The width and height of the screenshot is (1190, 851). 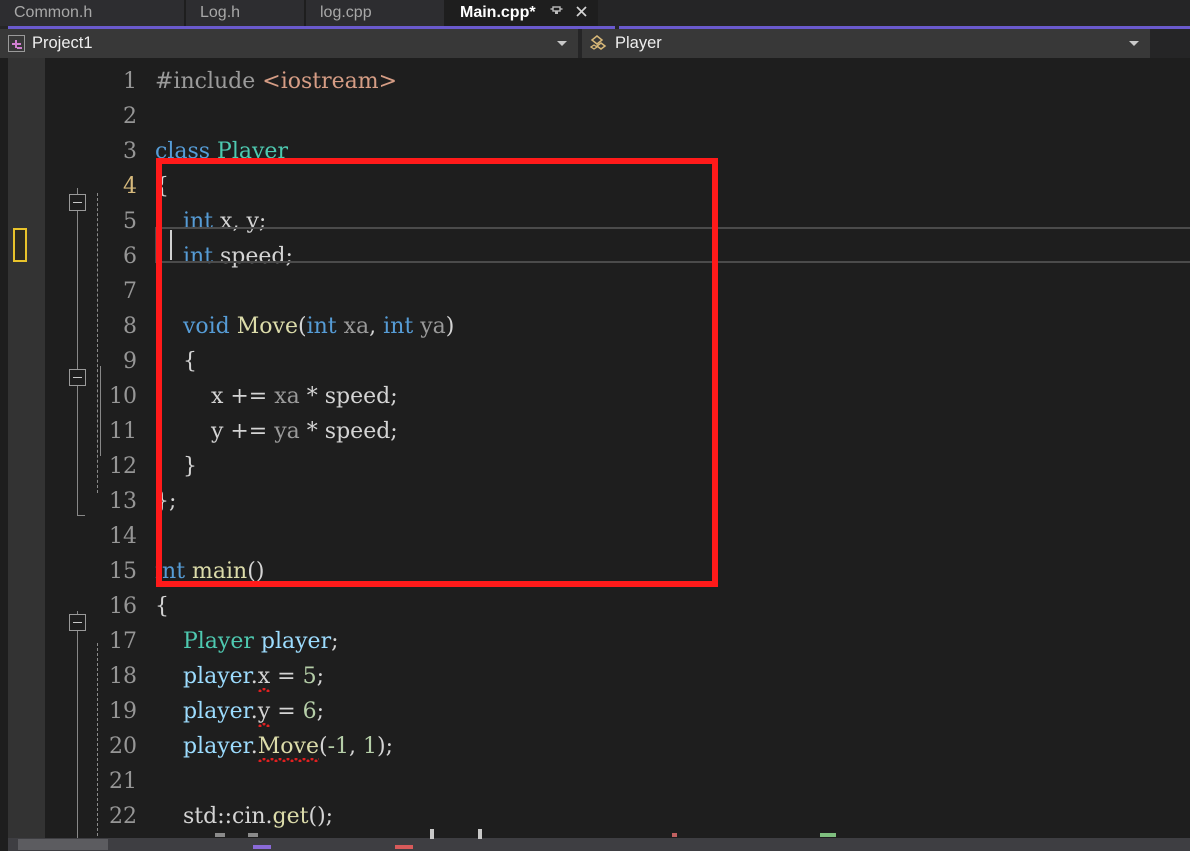 What do you see at coordinates (97, 343) in the screenshot?
I see `indent-guide-class-body` at bounding box center [97, 343].